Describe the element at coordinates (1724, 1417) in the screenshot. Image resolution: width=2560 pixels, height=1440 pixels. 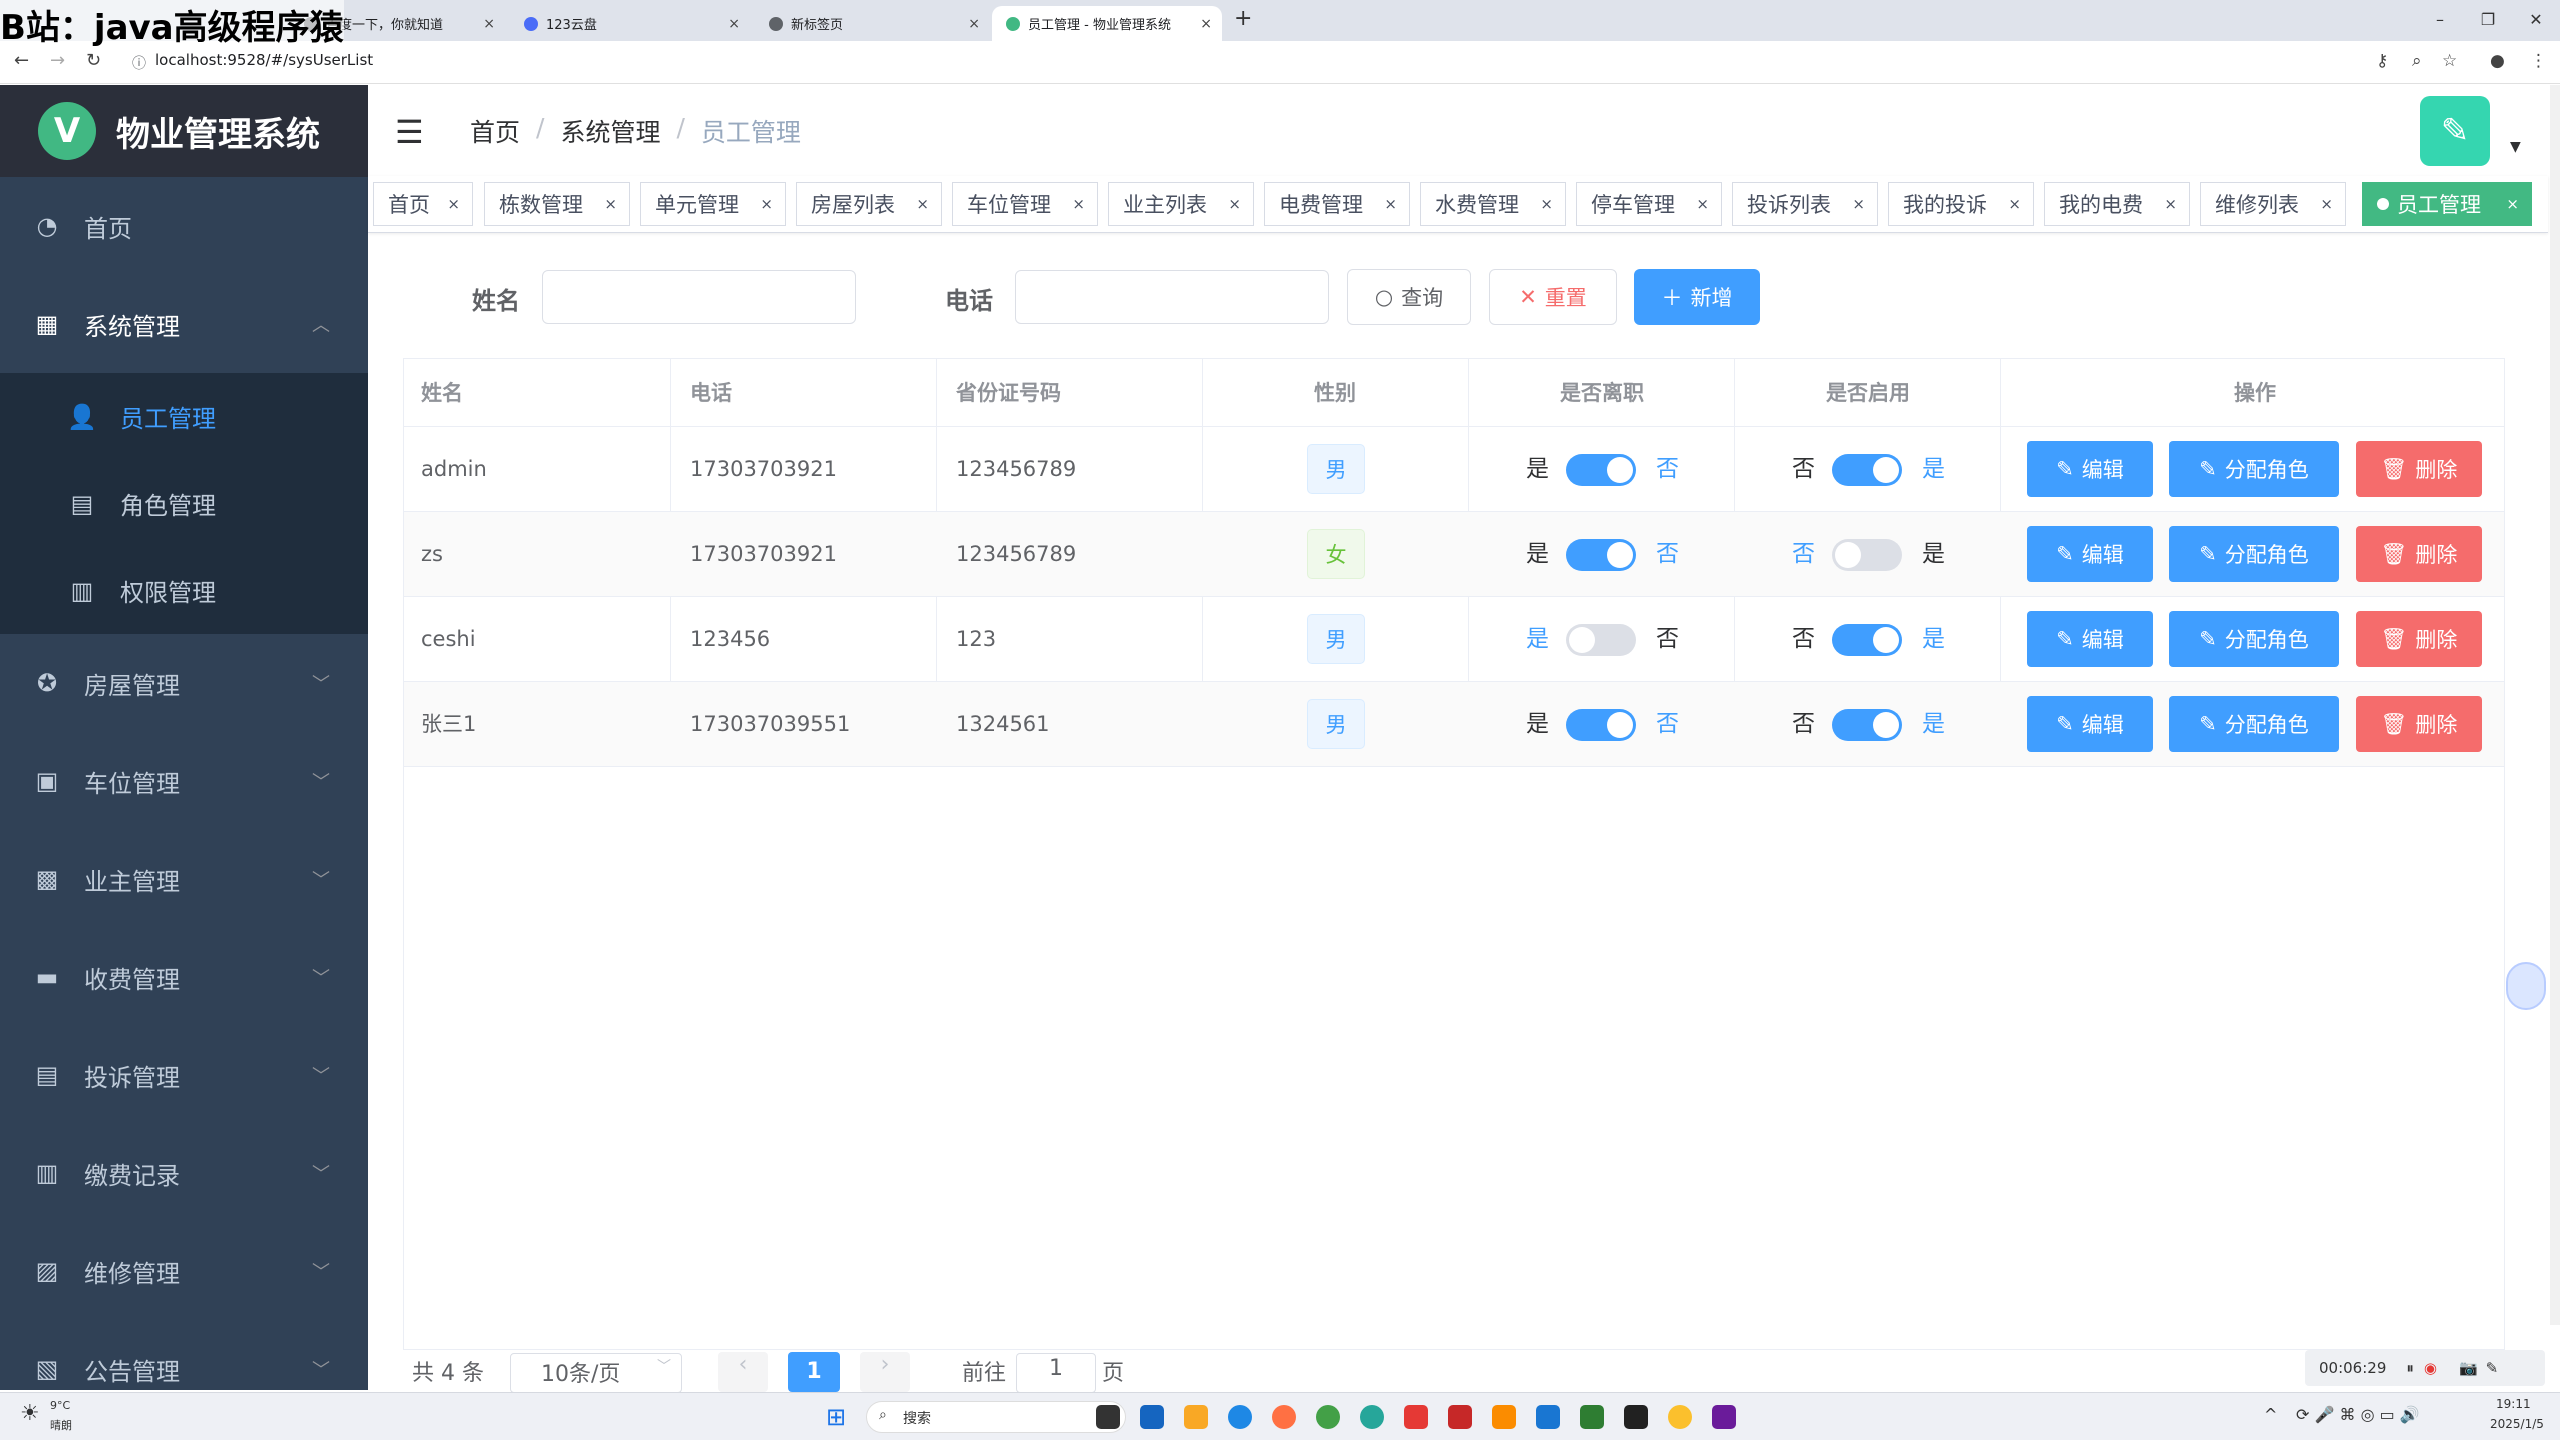
I see `intellij-icon` at that location.